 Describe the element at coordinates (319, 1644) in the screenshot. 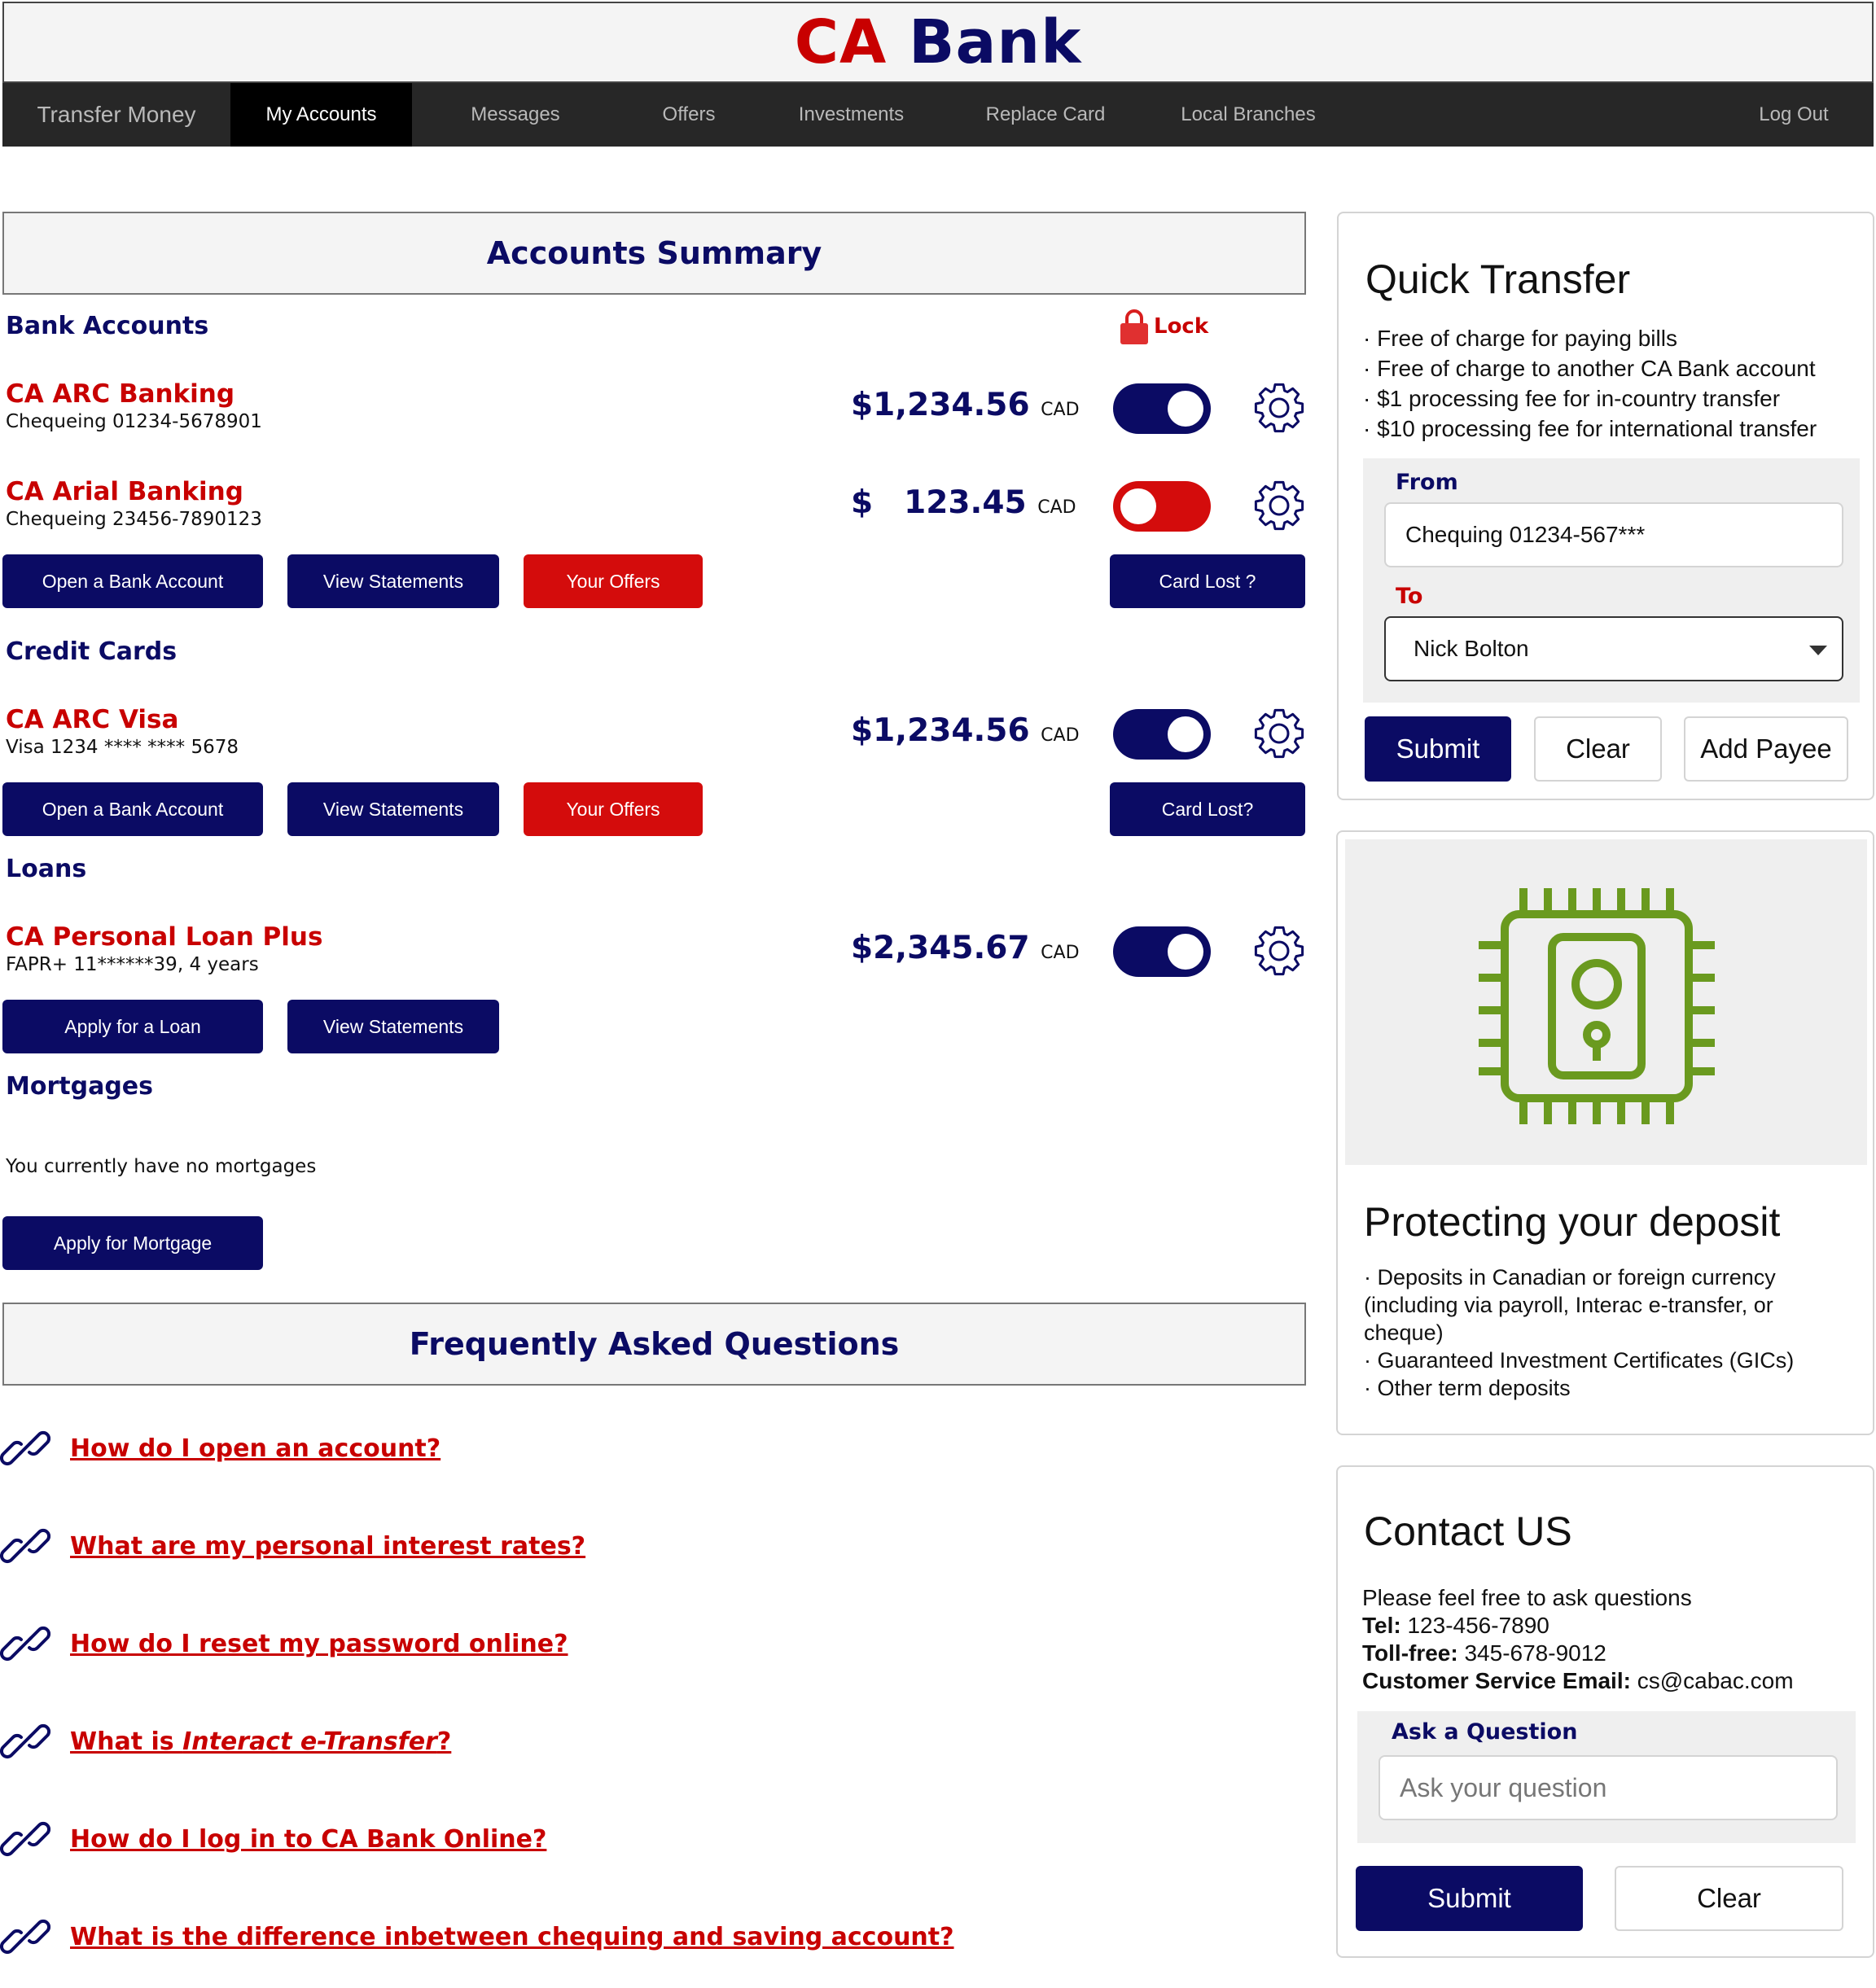

I see `faq-link: How do I reset my password online?` at that location.